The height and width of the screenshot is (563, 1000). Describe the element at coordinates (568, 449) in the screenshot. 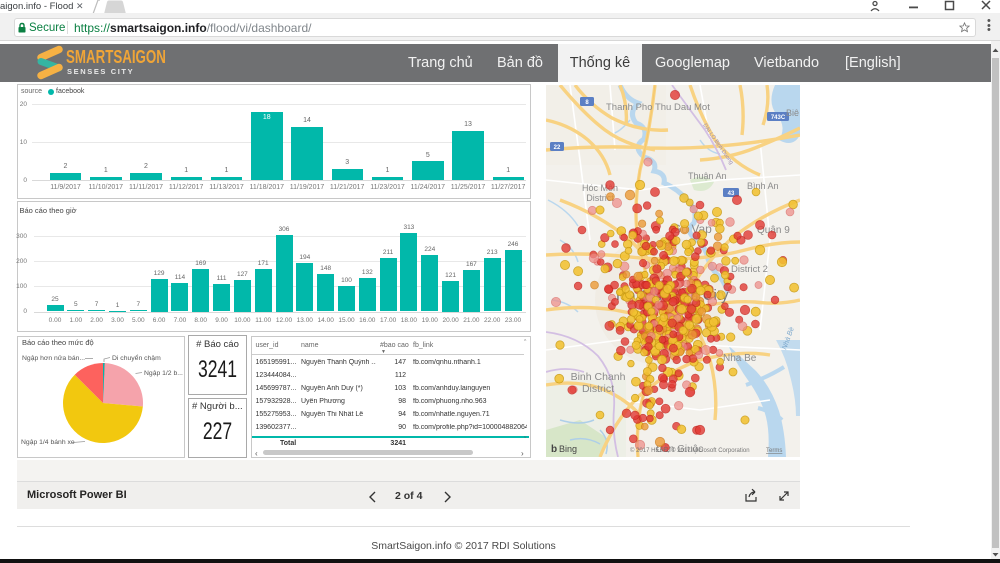

I see `svg-text: Bing` at that location.